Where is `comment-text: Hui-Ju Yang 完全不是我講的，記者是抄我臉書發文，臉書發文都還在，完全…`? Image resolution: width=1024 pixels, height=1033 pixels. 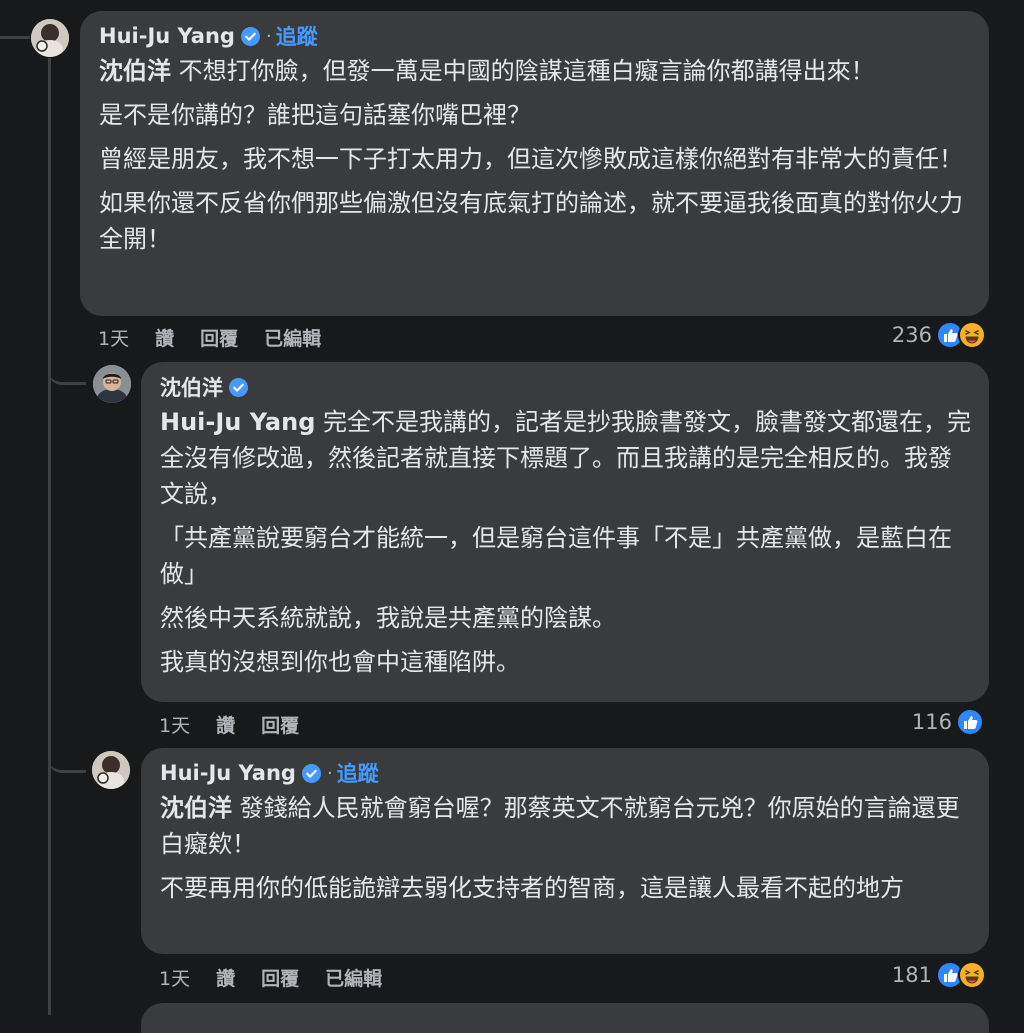 comment-text: Hui-Ju Yang 完全不是我講的，記者是抄我臉書發文，臉書發文都還在，完全… is located at coordinates (566, 458).